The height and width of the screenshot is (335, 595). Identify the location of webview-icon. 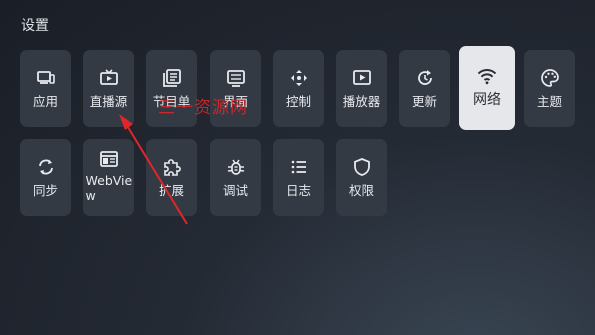
(109, 159).